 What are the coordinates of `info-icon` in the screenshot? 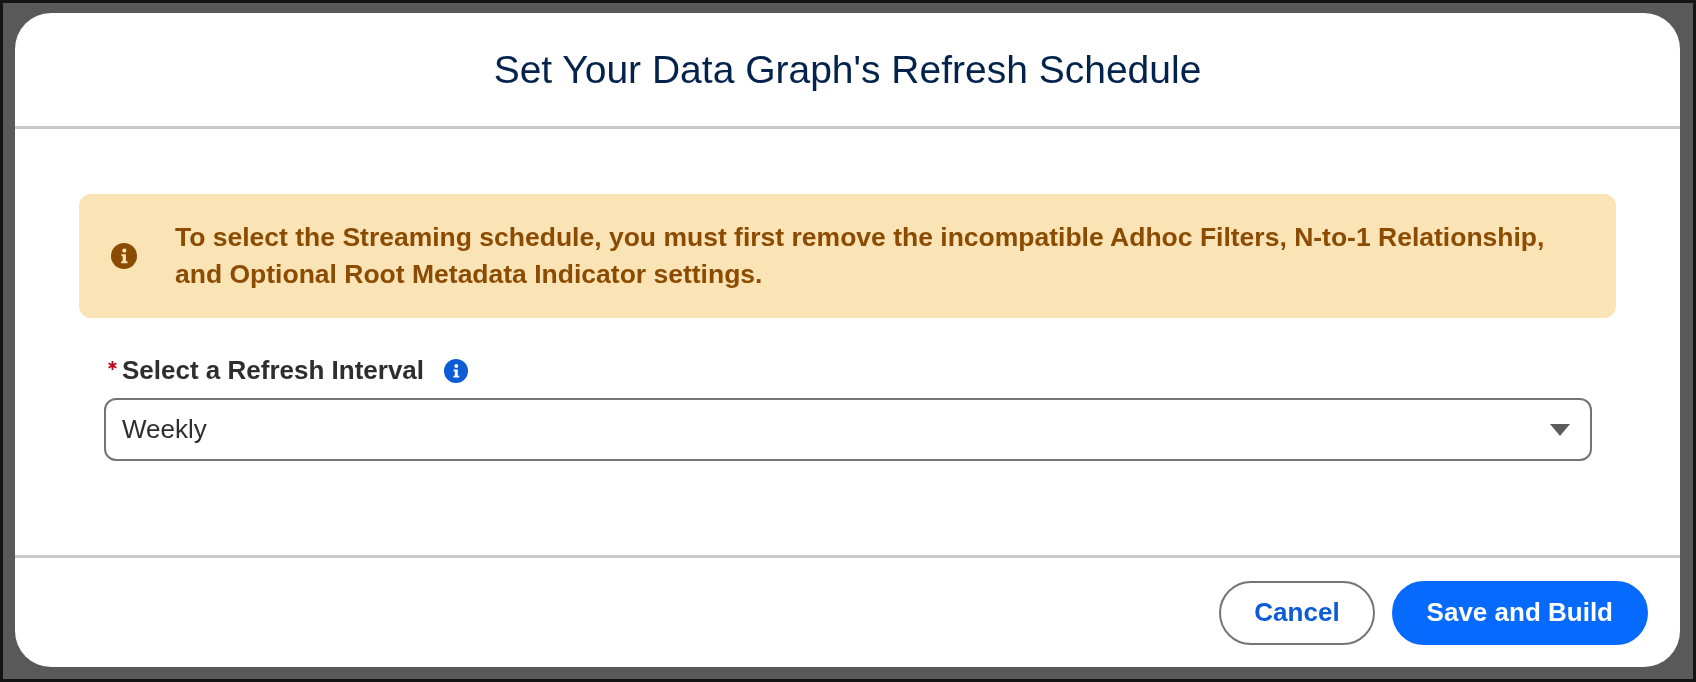 It's located at (124, 256).